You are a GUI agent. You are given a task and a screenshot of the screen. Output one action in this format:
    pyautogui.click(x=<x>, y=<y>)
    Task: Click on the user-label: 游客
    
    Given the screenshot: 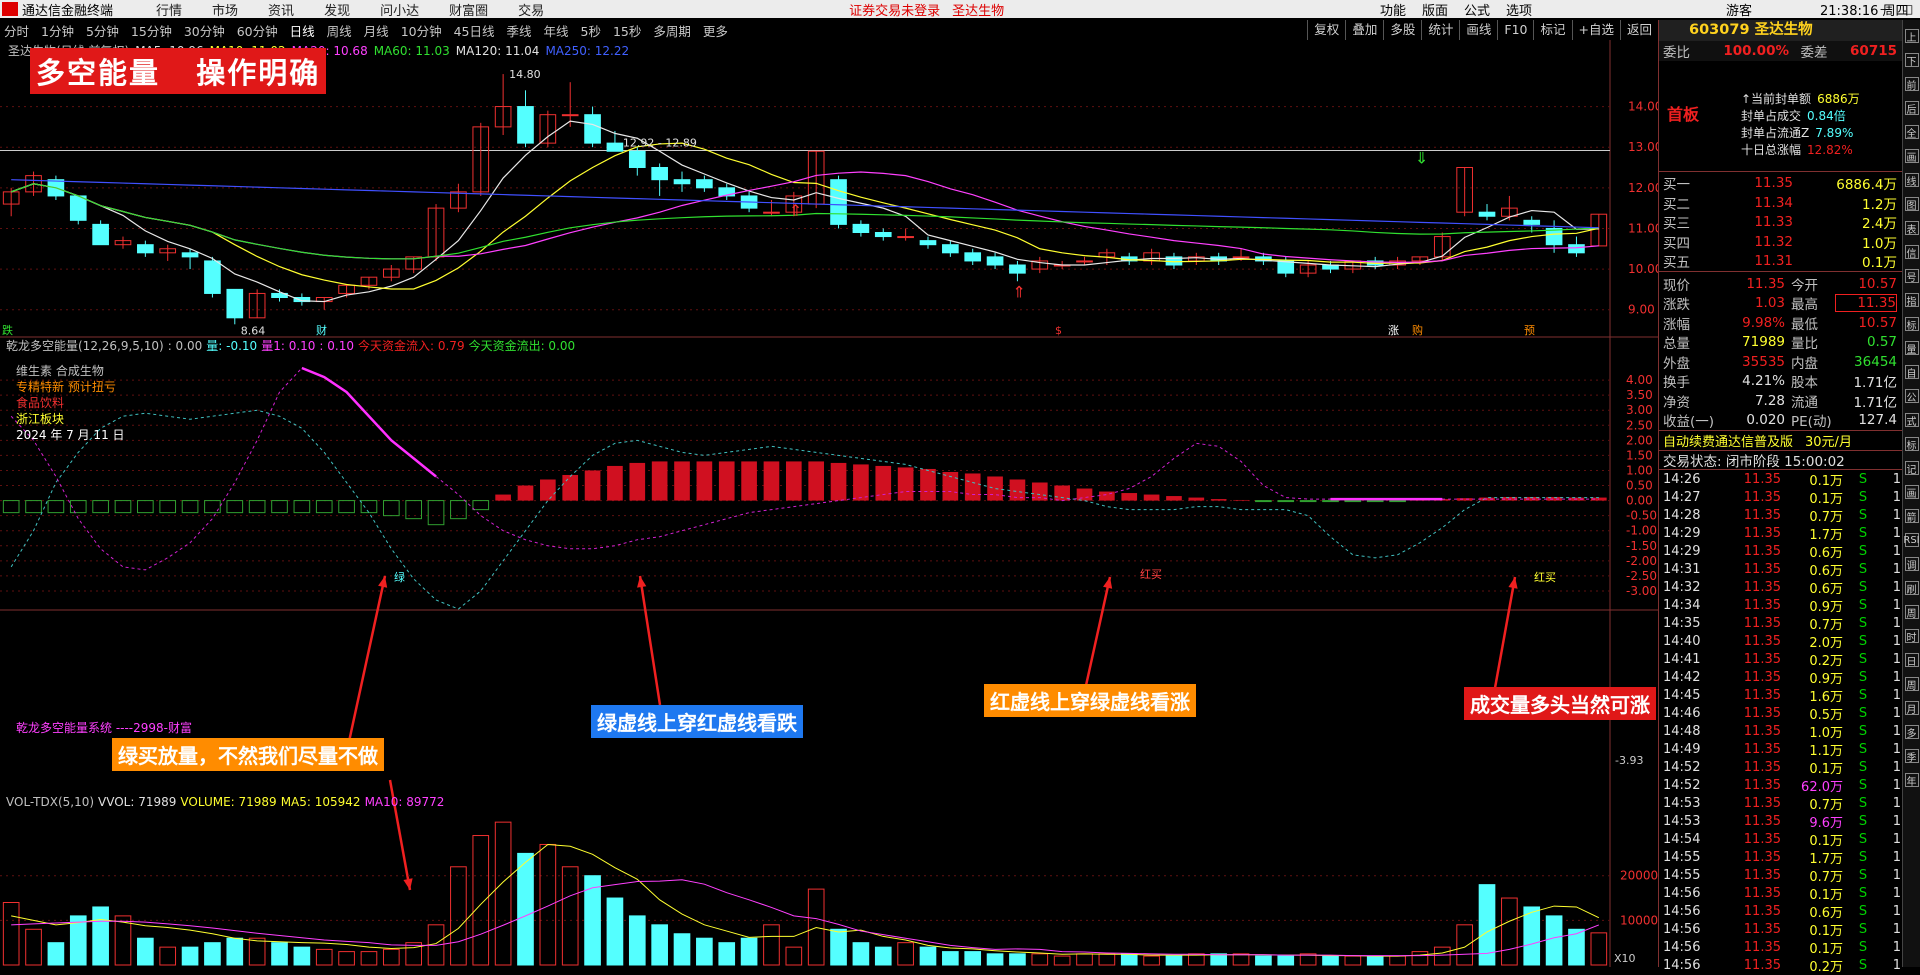 What is the action you would take?
    pyautogui.click(x=1739, y=9)
    